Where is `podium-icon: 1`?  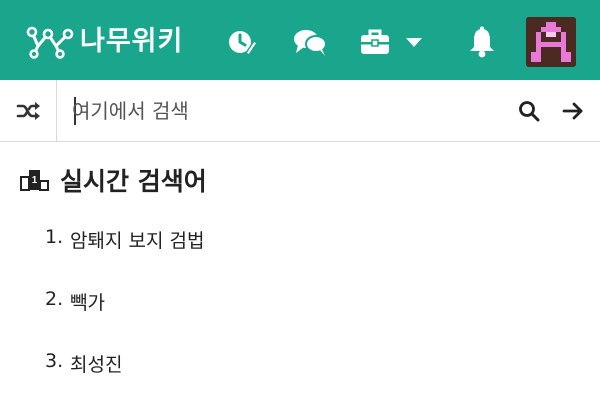
podium-icon: 1 is located at coordinates (34, 180).